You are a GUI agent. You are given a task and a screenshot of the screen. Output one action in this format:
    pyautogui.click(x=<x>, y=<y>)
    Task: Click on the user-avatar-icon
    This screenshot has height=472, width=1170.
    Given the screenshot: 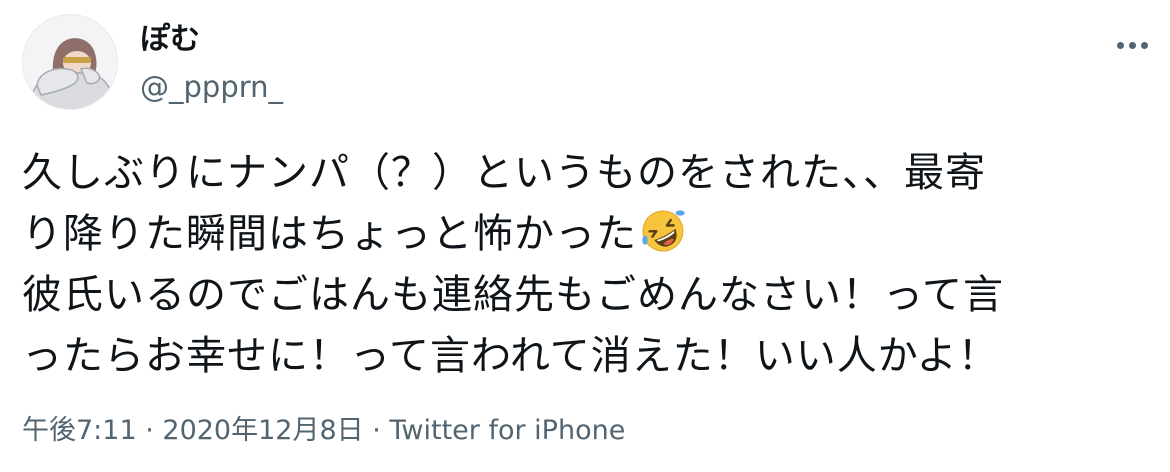 What is the action you would take?
    pyautogui.click(x=70, y=62)
    